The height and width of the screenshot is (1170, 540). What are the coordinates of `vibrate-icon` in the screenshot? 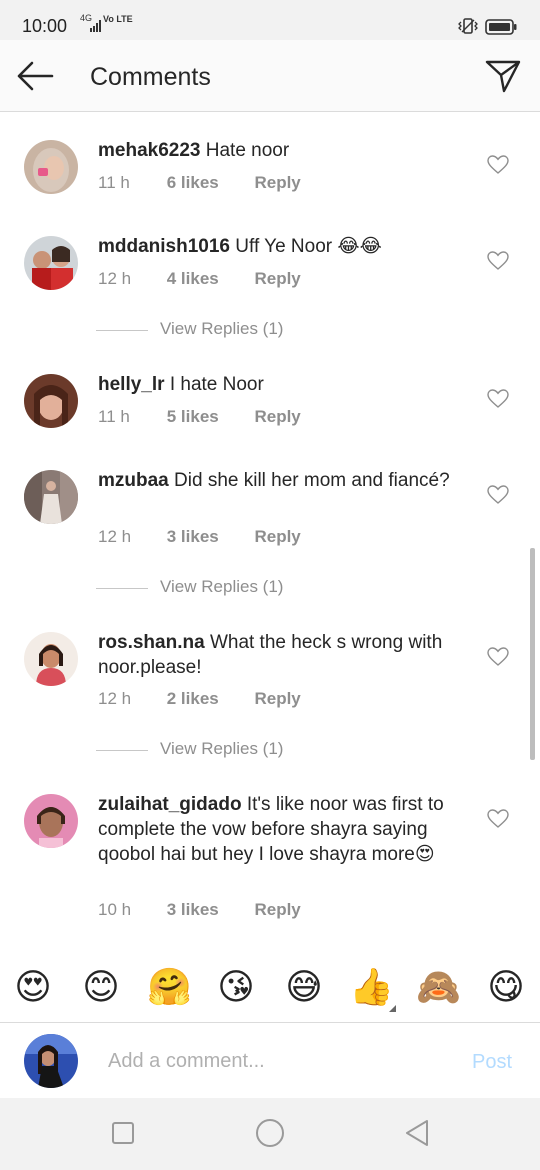 It's located at (468, 26).